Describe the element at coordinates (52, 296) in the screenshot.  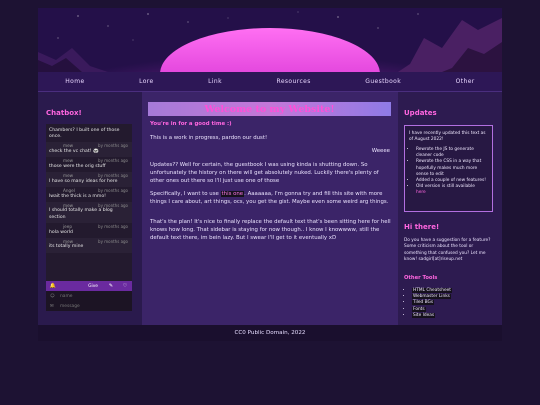
I see `user-icon: ☺` at that location.